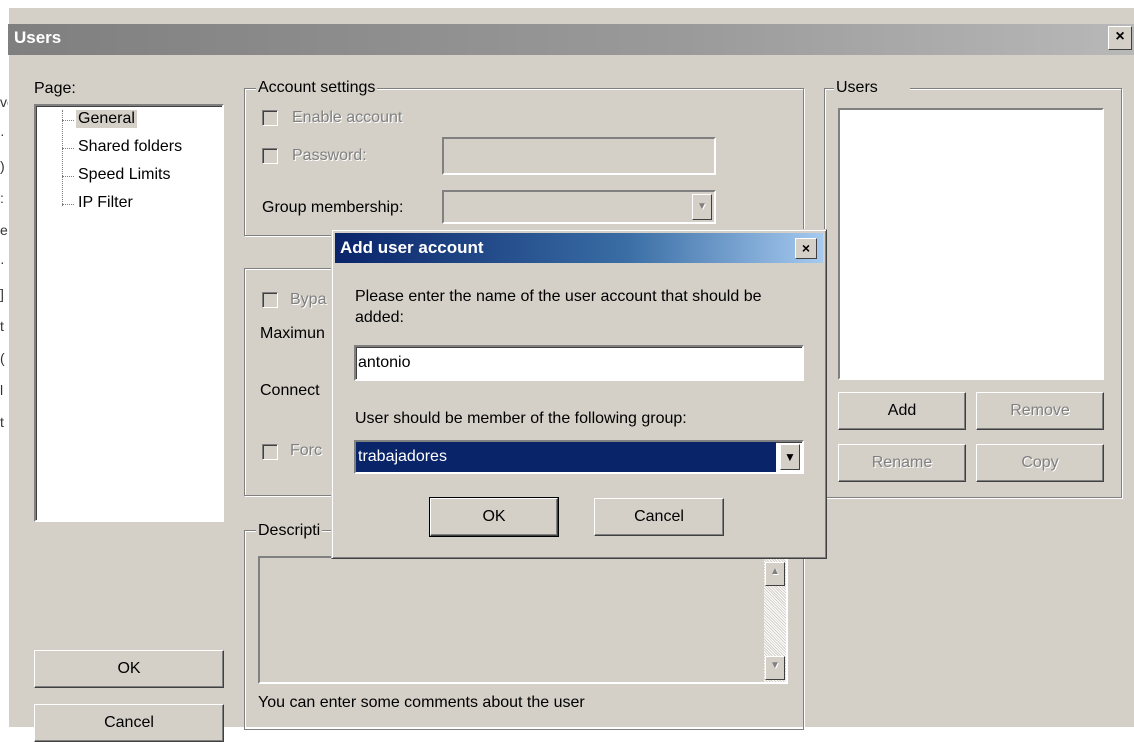  I want to click on group-select: trabajadores ▼, so click(579, 457).